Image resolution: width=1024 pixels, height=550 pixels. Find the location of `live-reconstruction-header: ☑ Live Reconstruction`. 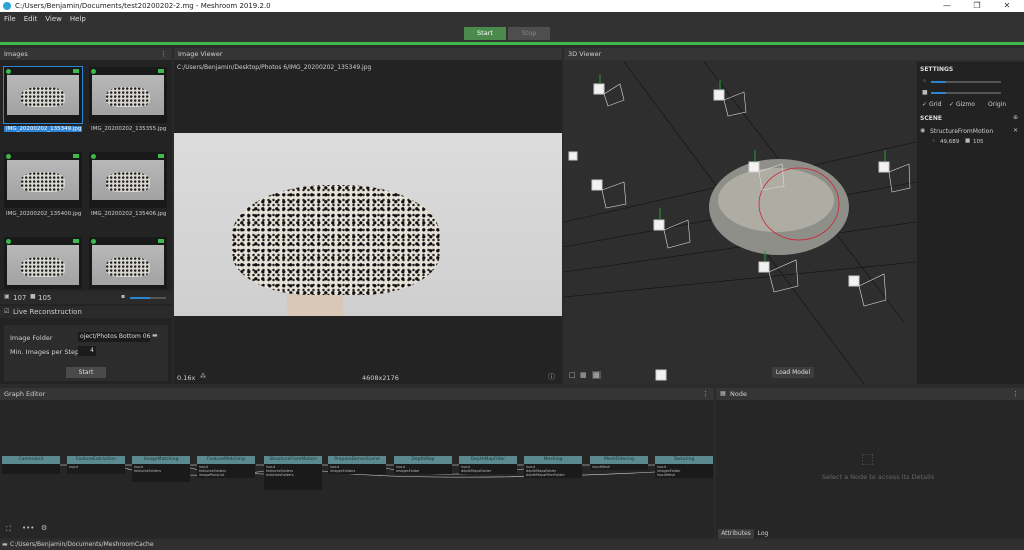

live-reconstruction-header: ☑ Live Reconstruction is located at coordinates (86, 312).